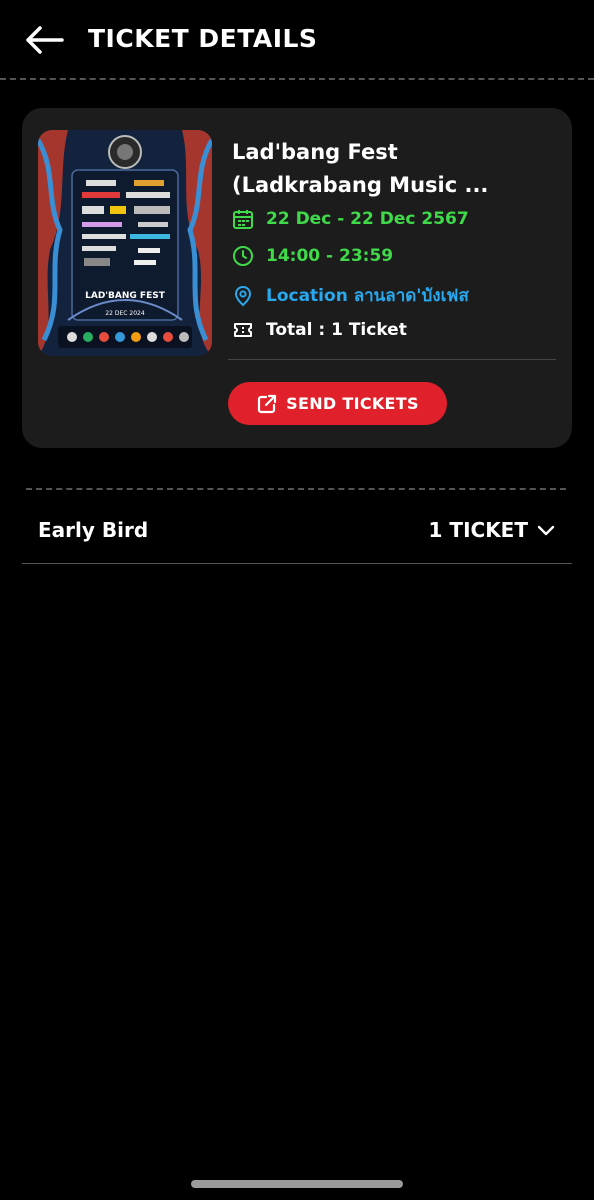 The width and height of the screenshot is (594, 1200). What do you see at coordinates (243, 219) in the screenshot?
I see `calendar-icon` at bounding box center [243, 219].